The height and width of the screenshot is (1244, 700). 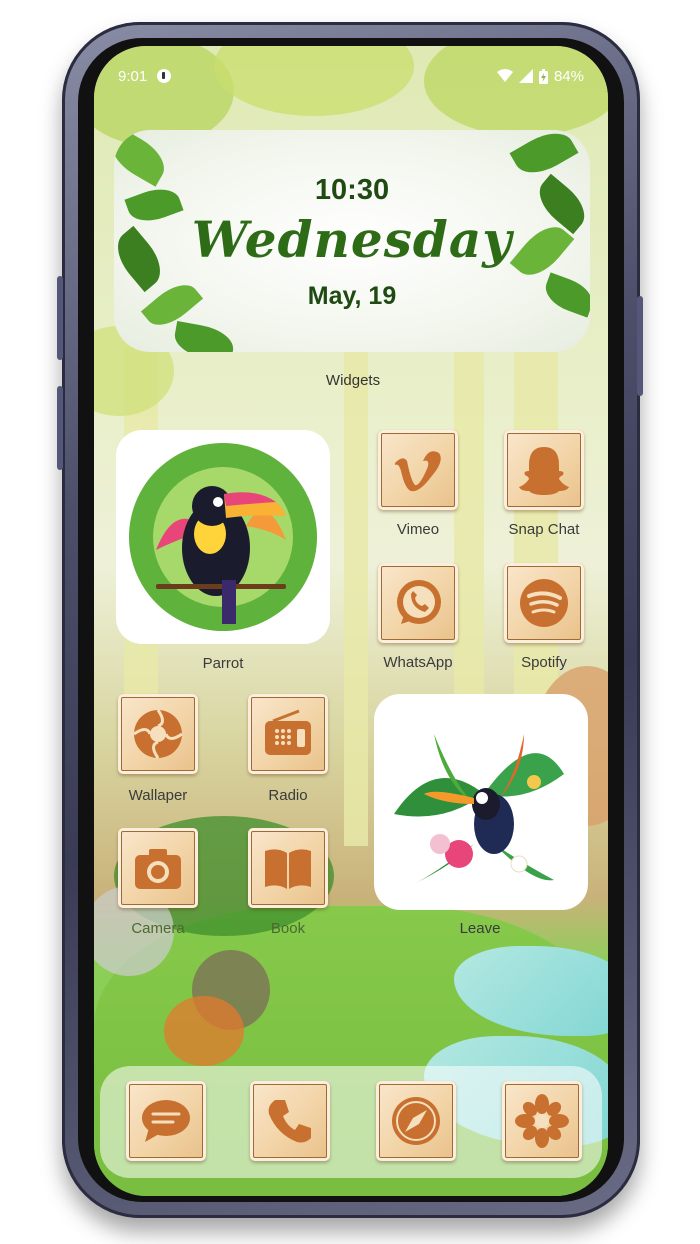 I want to click on compass-icon, so click(x=416, y=1121).